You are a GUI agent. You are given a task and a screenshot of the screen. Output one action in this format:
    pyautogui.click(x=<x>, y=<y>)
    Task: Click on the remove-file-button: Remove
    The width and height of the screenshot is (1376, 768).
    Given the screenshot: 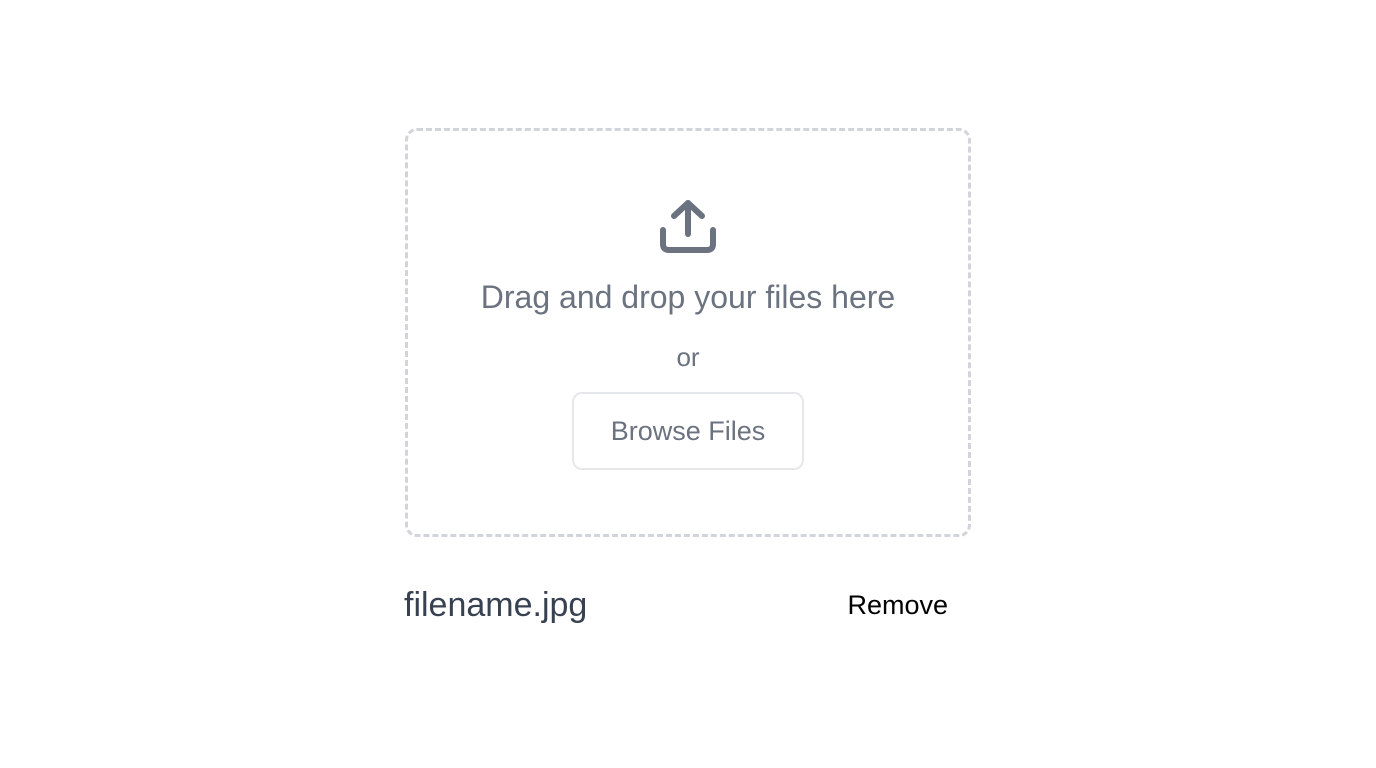 What is the action you would take?
    pyautogui.click(x=897, y=605)
    